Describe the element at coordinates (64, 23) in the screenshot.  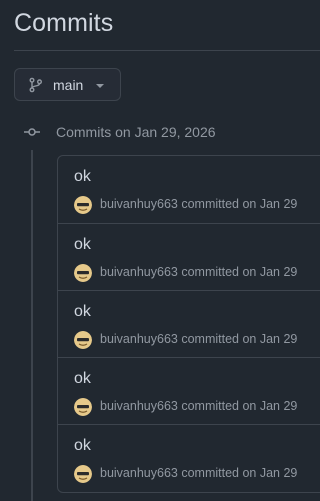
I see `page-title: Commits` at that location.